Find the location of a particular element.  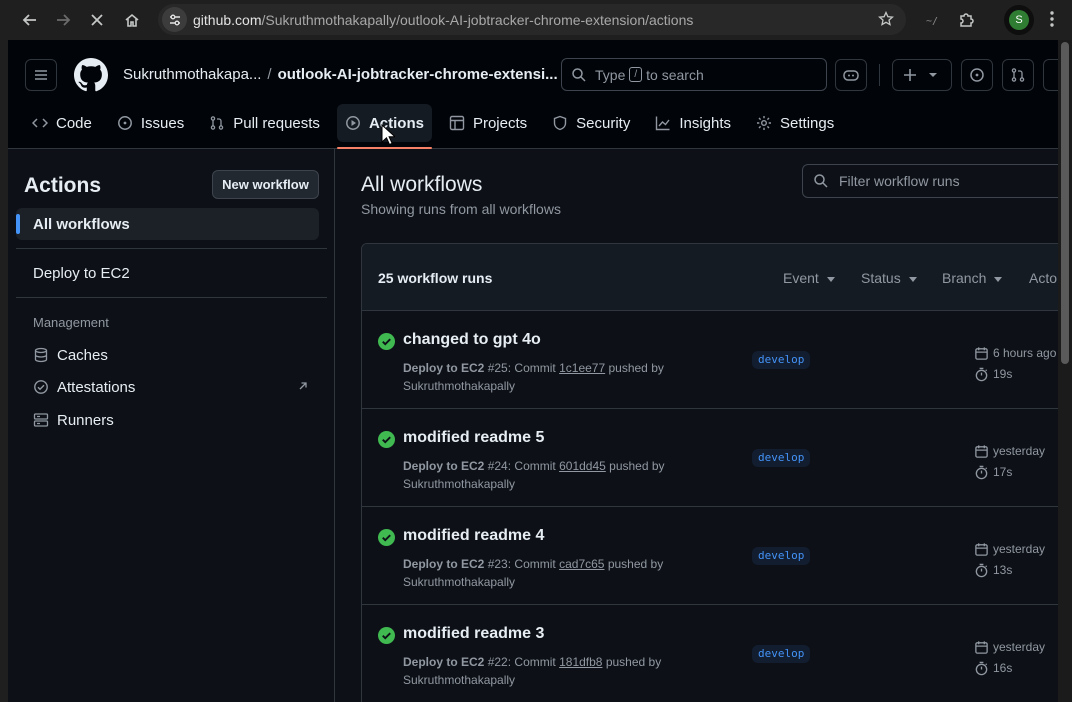

extension-icon: ~/ is located at coordinates (933, 20).